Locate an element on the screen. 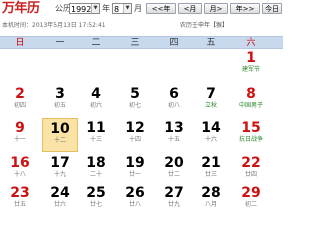 The height and width of the screenshot is (240, 320). year-select-value: 1992 is located at coordinates (81, 9).